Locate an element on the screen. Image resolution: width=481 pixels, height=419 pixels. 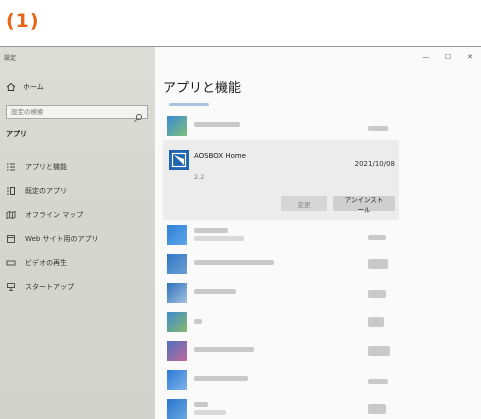
app-actions: 変更 アンインストール is located at coordinates (338, 205).